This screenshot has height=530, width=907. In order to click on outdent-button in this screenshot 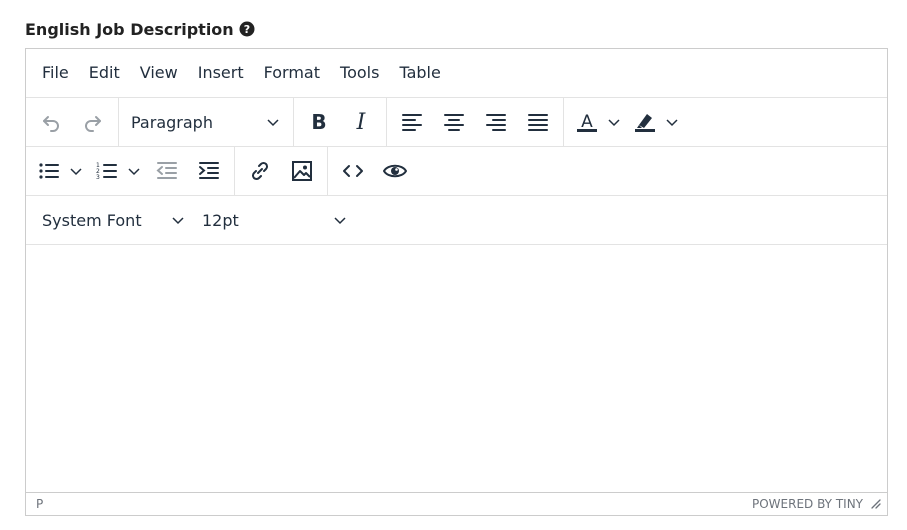, I will do `click(167, 171)`.